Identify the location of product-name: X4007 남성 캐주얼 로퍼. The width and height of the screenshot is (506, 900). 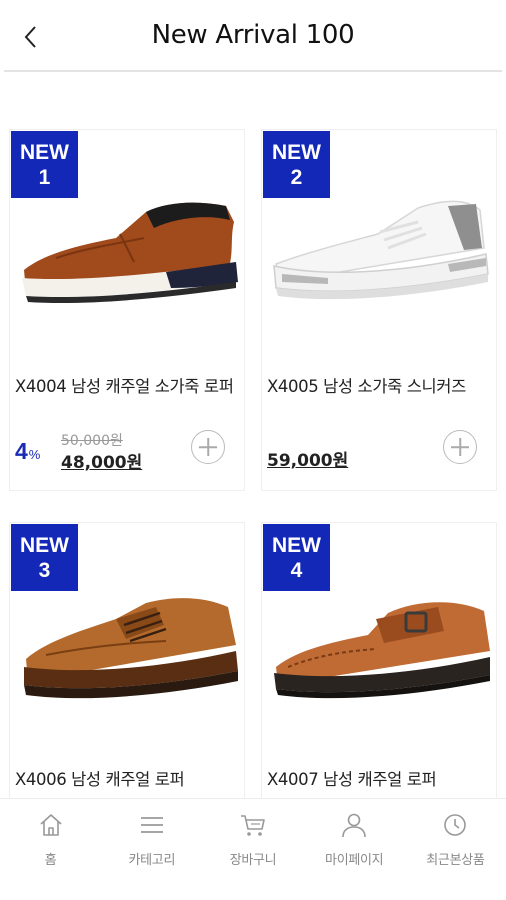
(379, 780).